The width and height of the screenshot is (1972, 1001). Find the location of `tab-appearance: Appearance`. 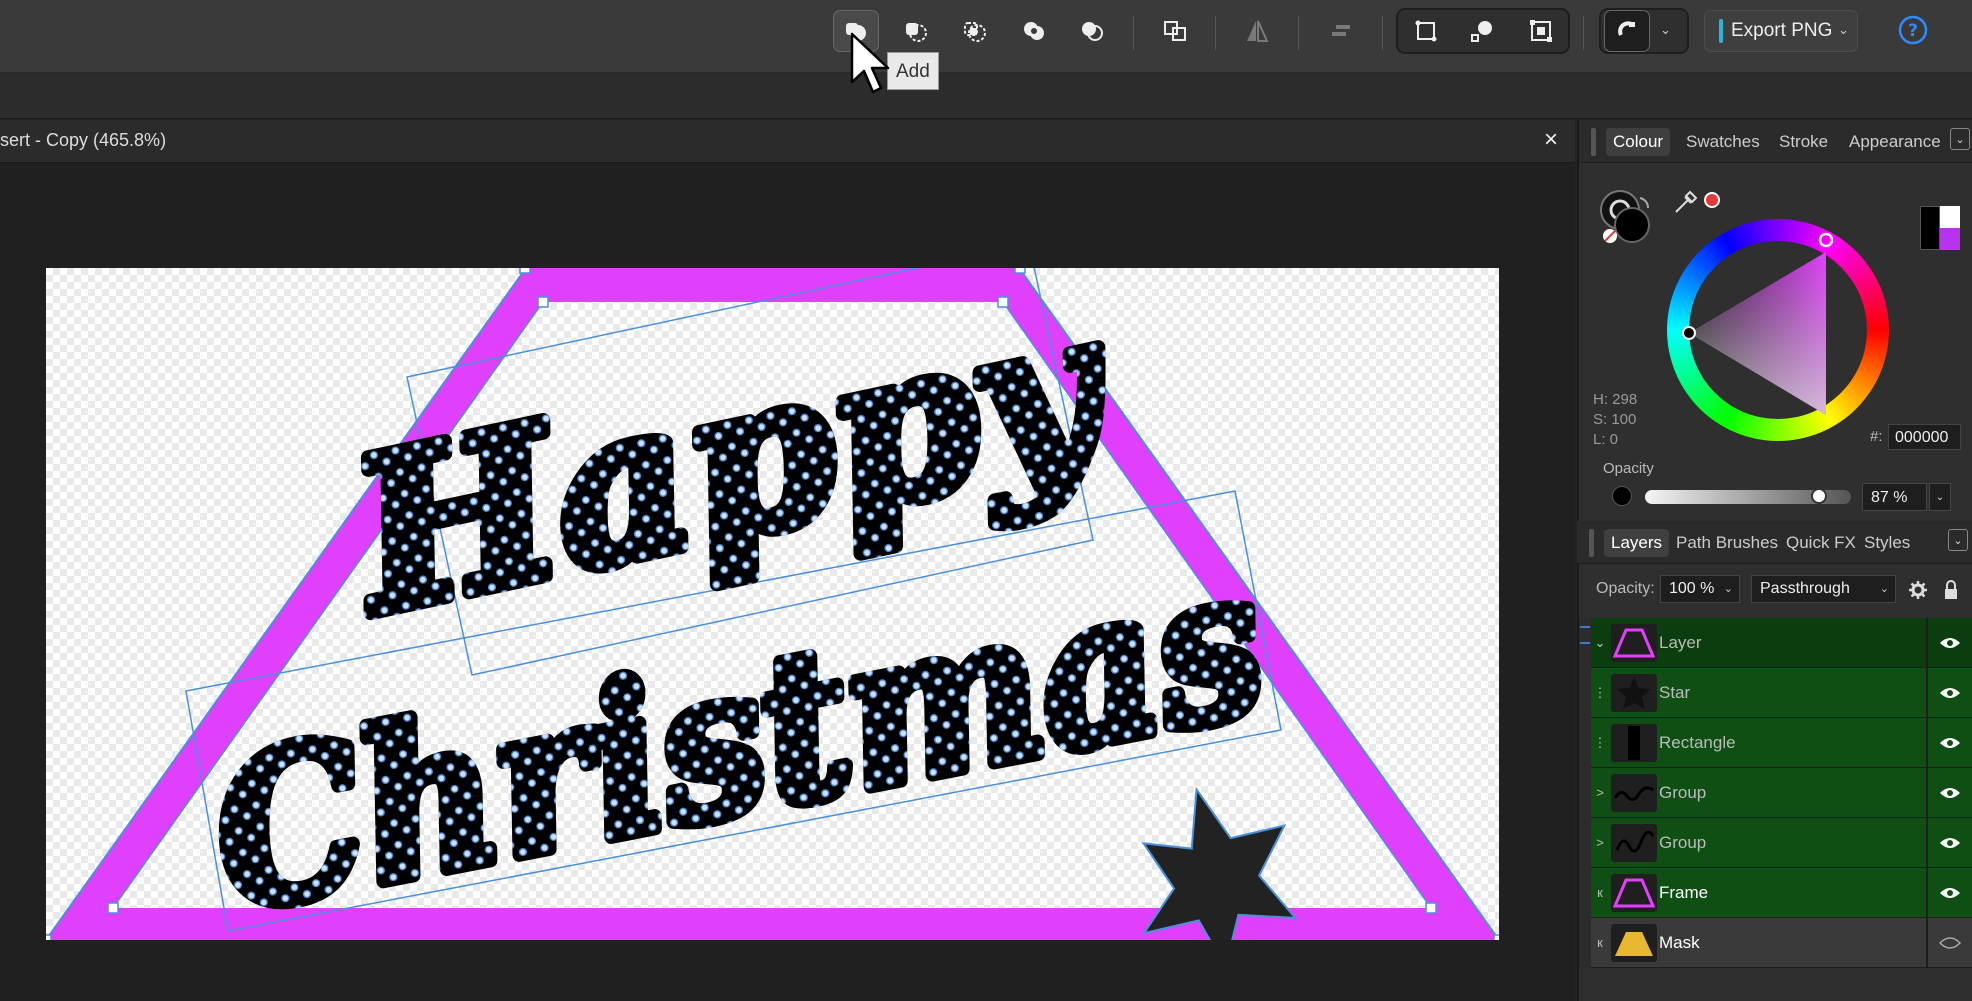

tab-appearance: Appearance is located at coordinates (1895, 142).